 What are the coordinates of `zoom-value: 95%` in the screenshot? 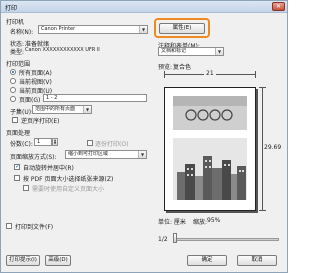 It's located at (214, 220).